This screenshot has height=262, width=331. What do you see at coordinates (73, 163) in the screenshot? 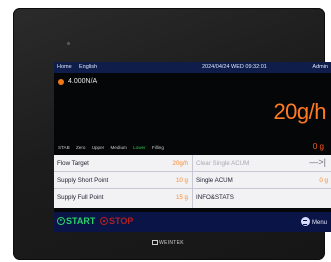
I see `flow-target-label: Flow Target` at bounding box center [73, 163].